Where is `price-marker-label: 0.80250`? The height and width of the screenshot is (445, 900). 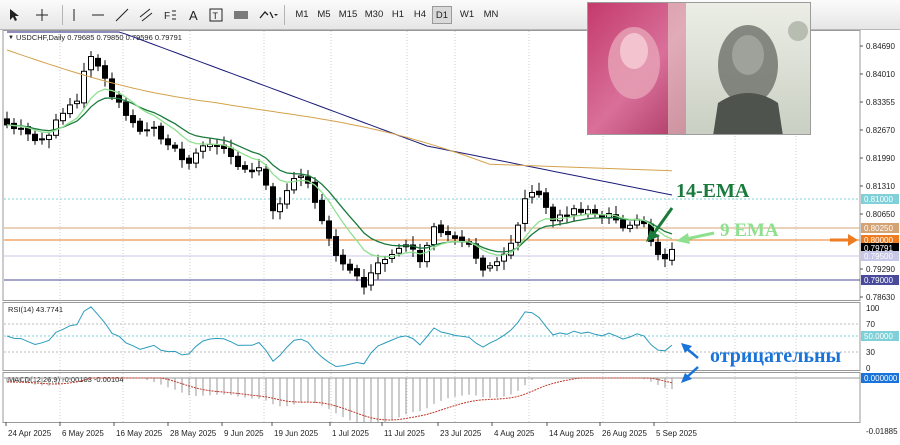
price-marker-label: 0.80250 is located at coordinates (878, 228).